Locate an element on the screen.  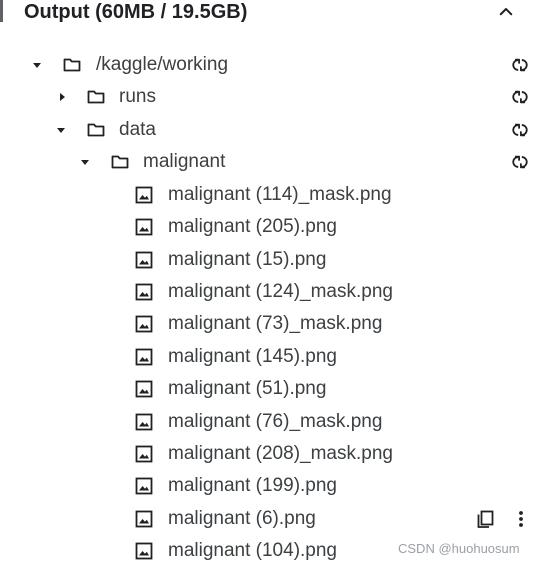
file-row: malignant (76)_mask.png is located at coordinates (272, 422).